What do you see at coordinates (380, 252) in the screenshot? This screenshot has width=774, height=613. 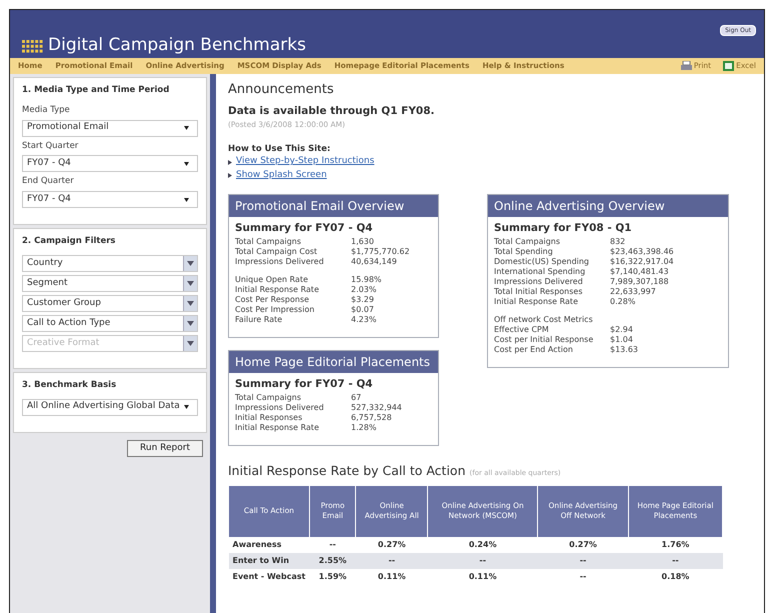 I see `metric-value: $1,775,770.62` at bounding box center [380, 252].